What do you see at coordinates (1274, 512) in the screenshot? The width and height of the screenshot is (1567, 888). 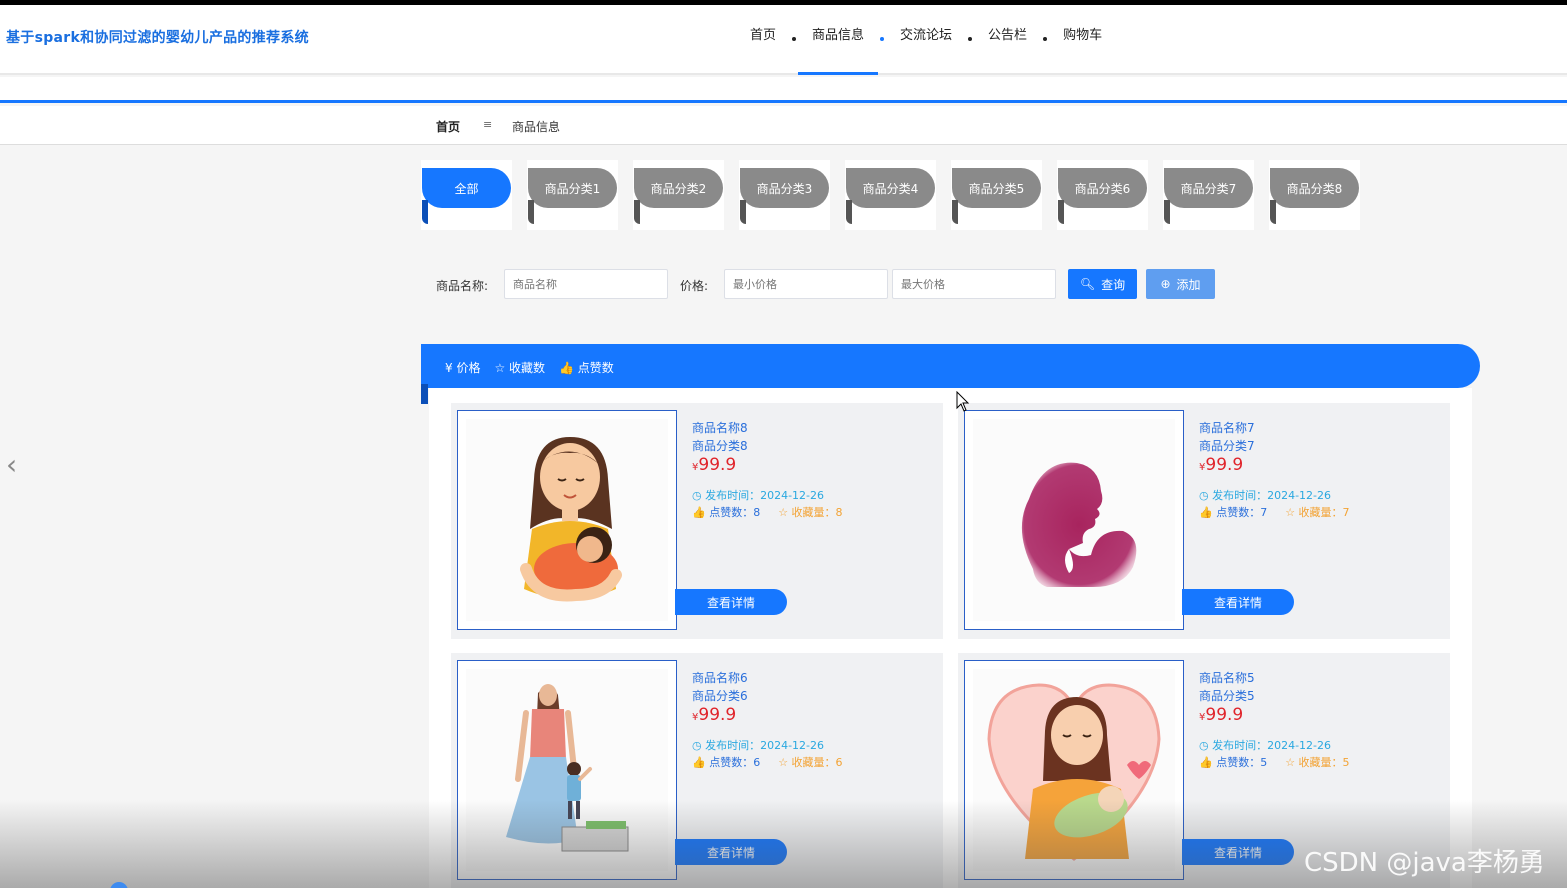 I see `product-stats: 👍 点赞数：7 ☆ 收藏量：7` at bounding box center [1274, 512].